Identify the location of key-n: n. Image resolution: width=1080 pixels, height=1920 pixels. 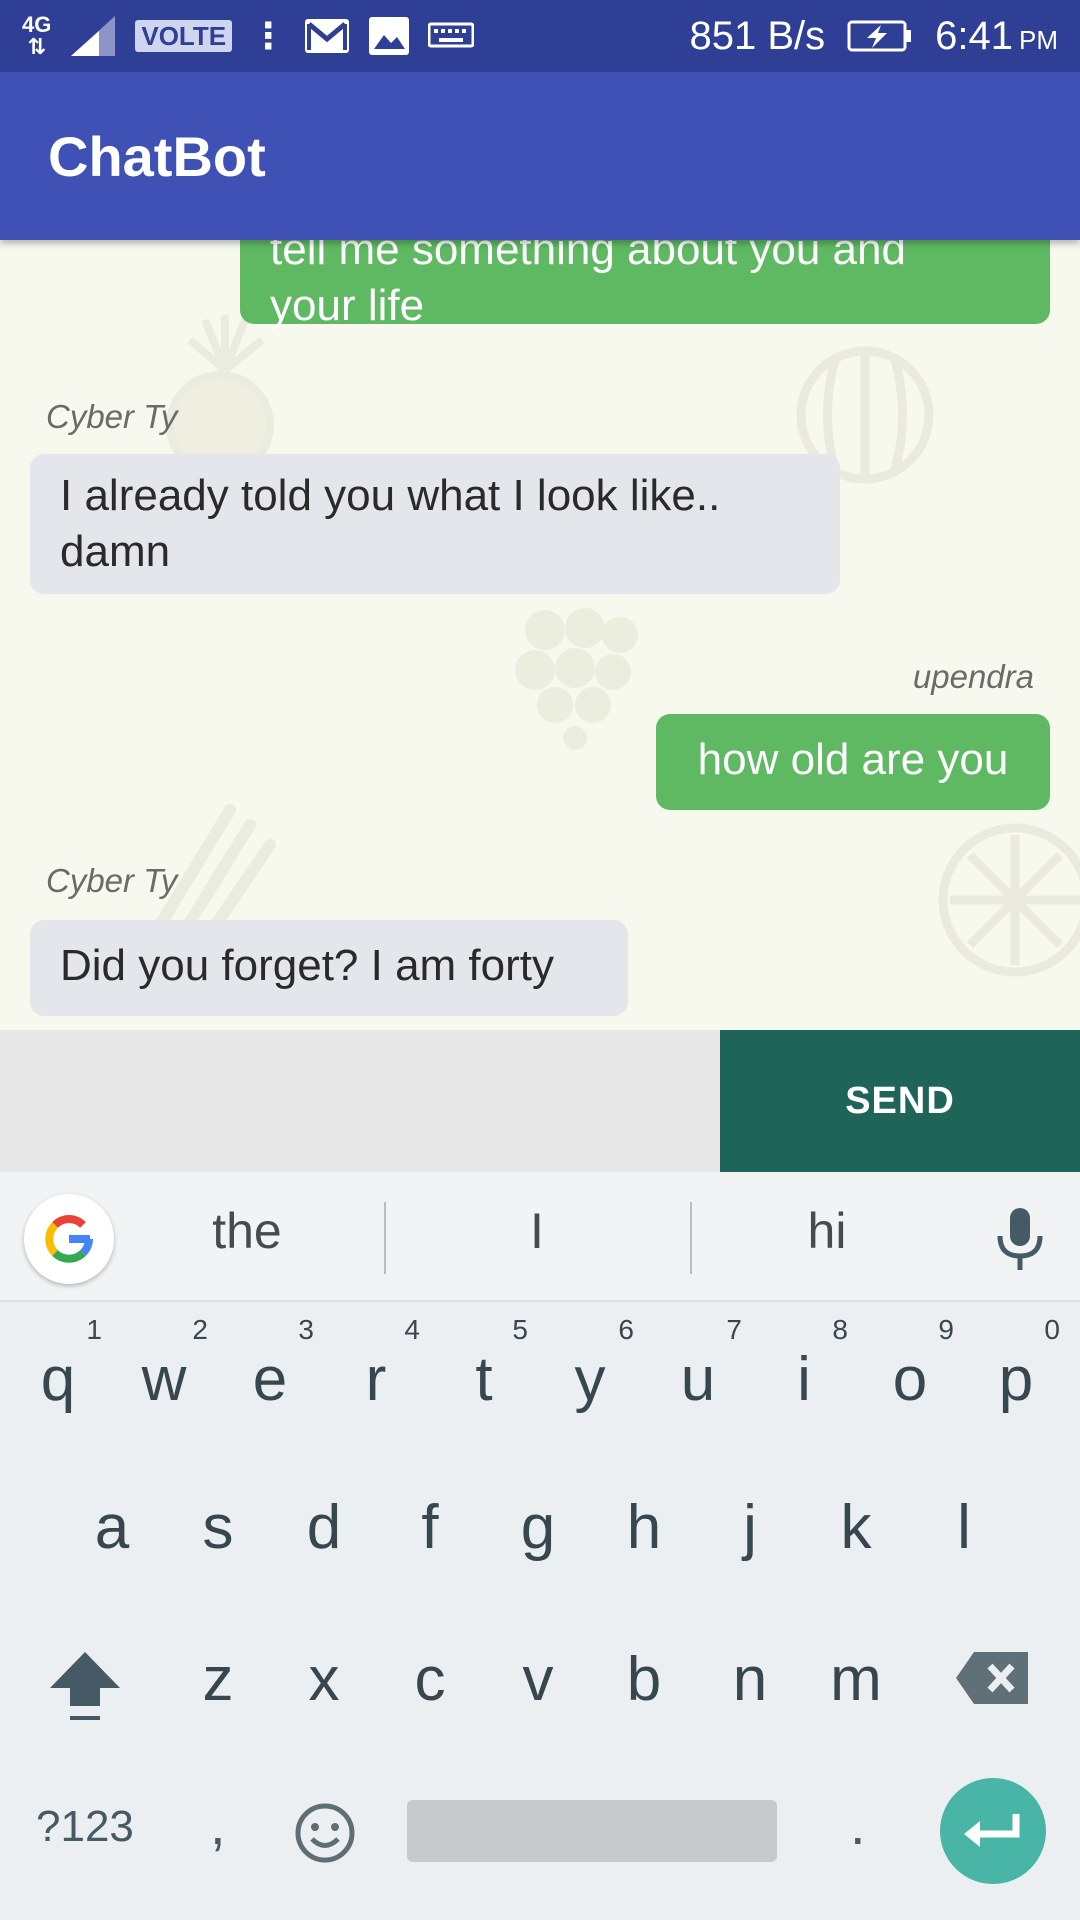
(750, 1671).